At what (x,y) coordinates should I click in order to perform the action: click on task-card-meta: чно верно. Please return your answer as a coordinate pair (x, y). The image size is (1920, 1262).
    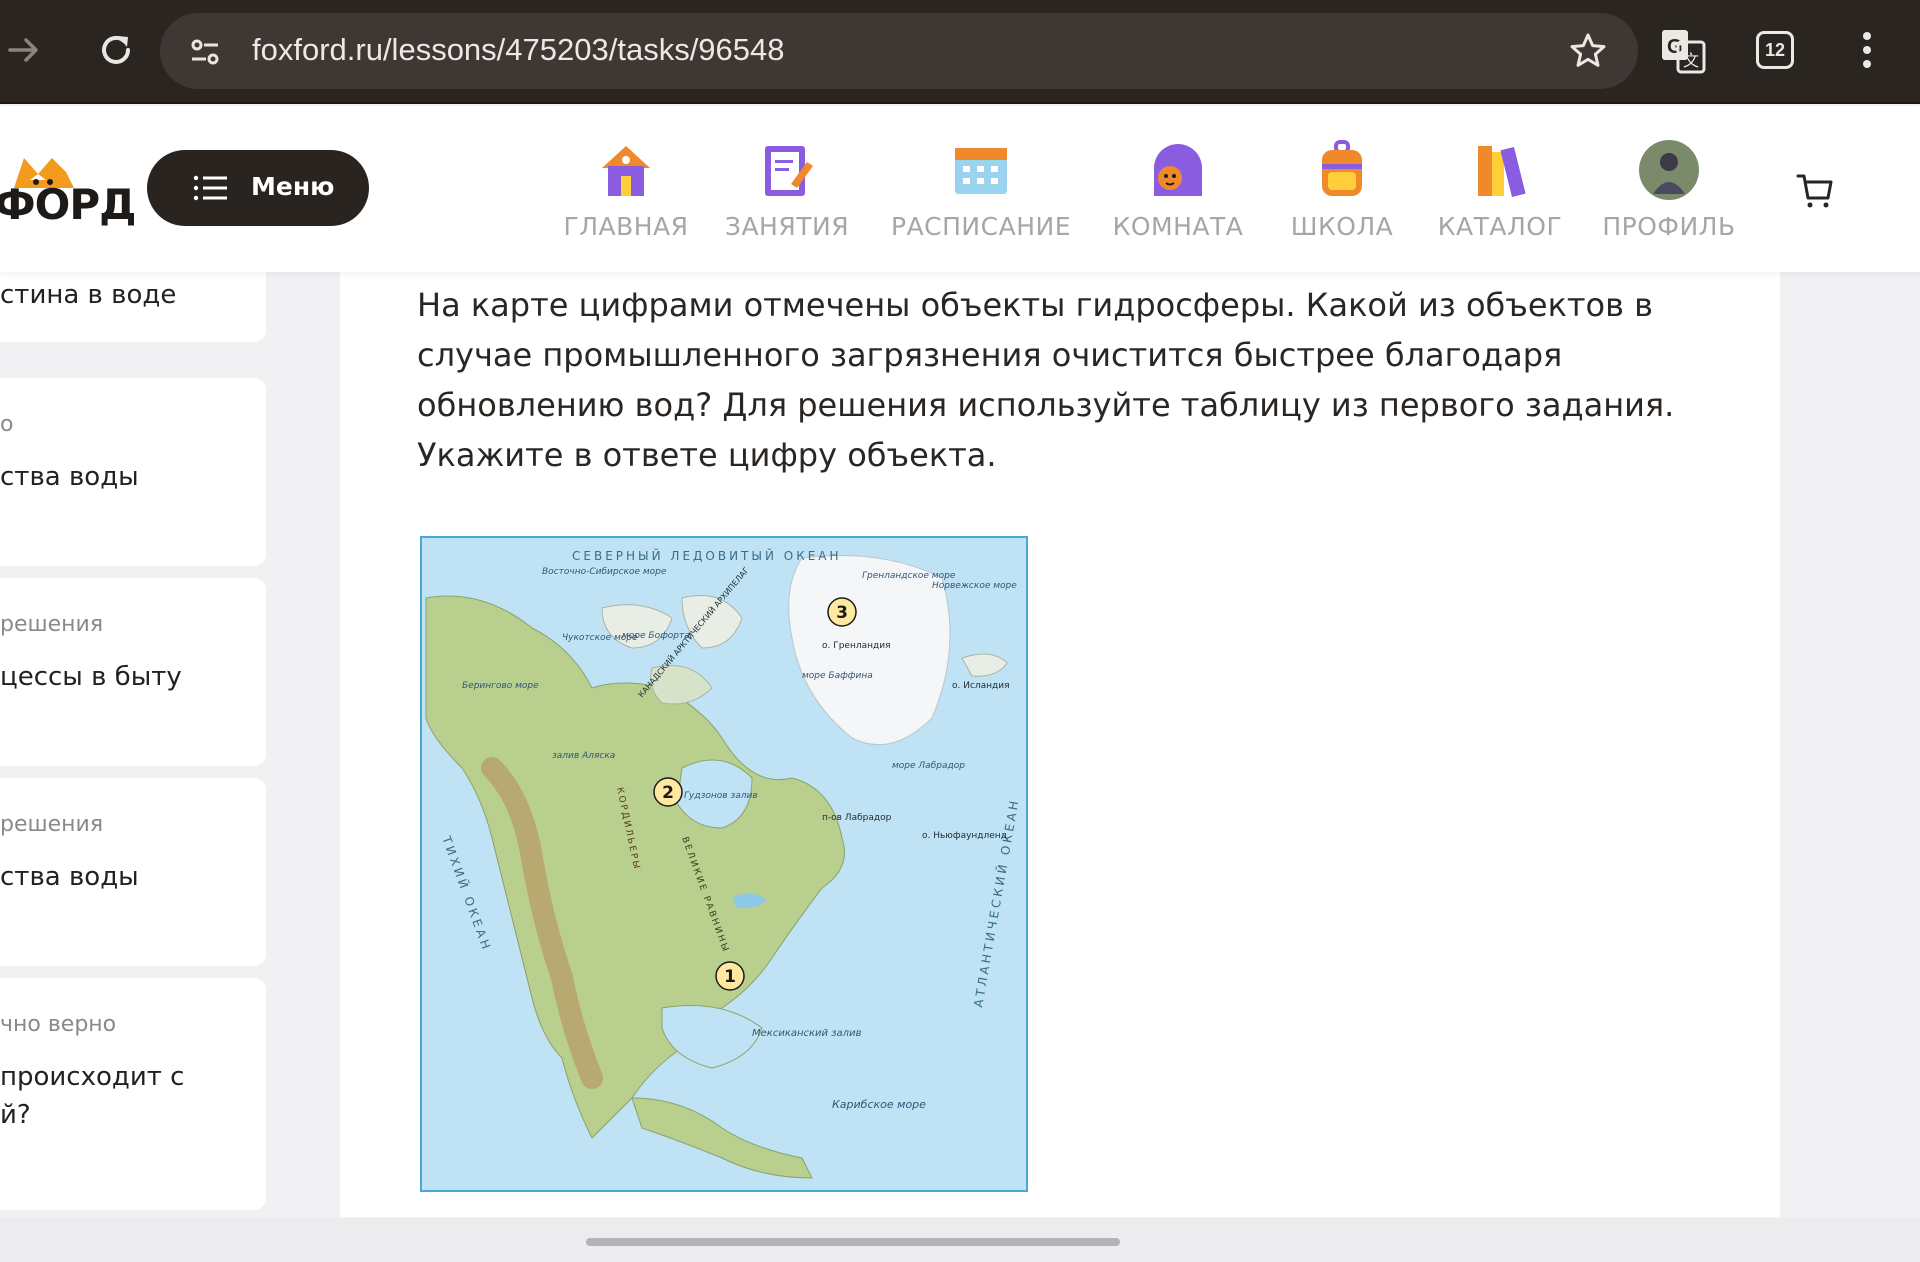
    Looking at the image, I should click on (58, 1024).